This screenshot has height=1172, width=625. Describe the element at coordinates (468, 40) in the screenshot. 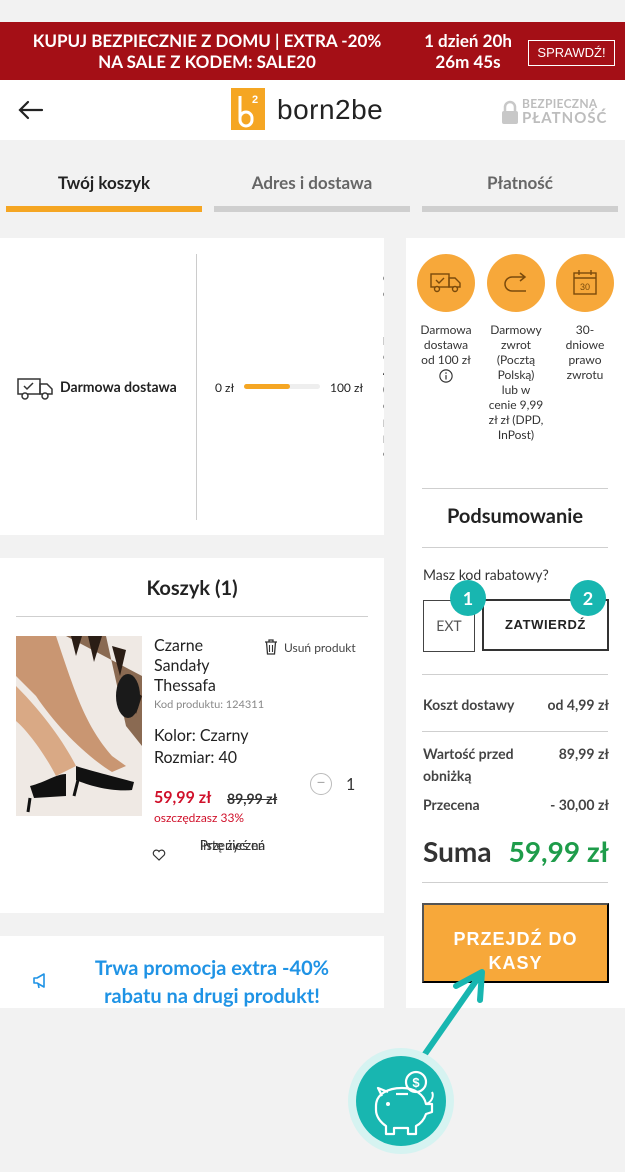

I see `countdown-line1: 1 dzień 20h` at that location.